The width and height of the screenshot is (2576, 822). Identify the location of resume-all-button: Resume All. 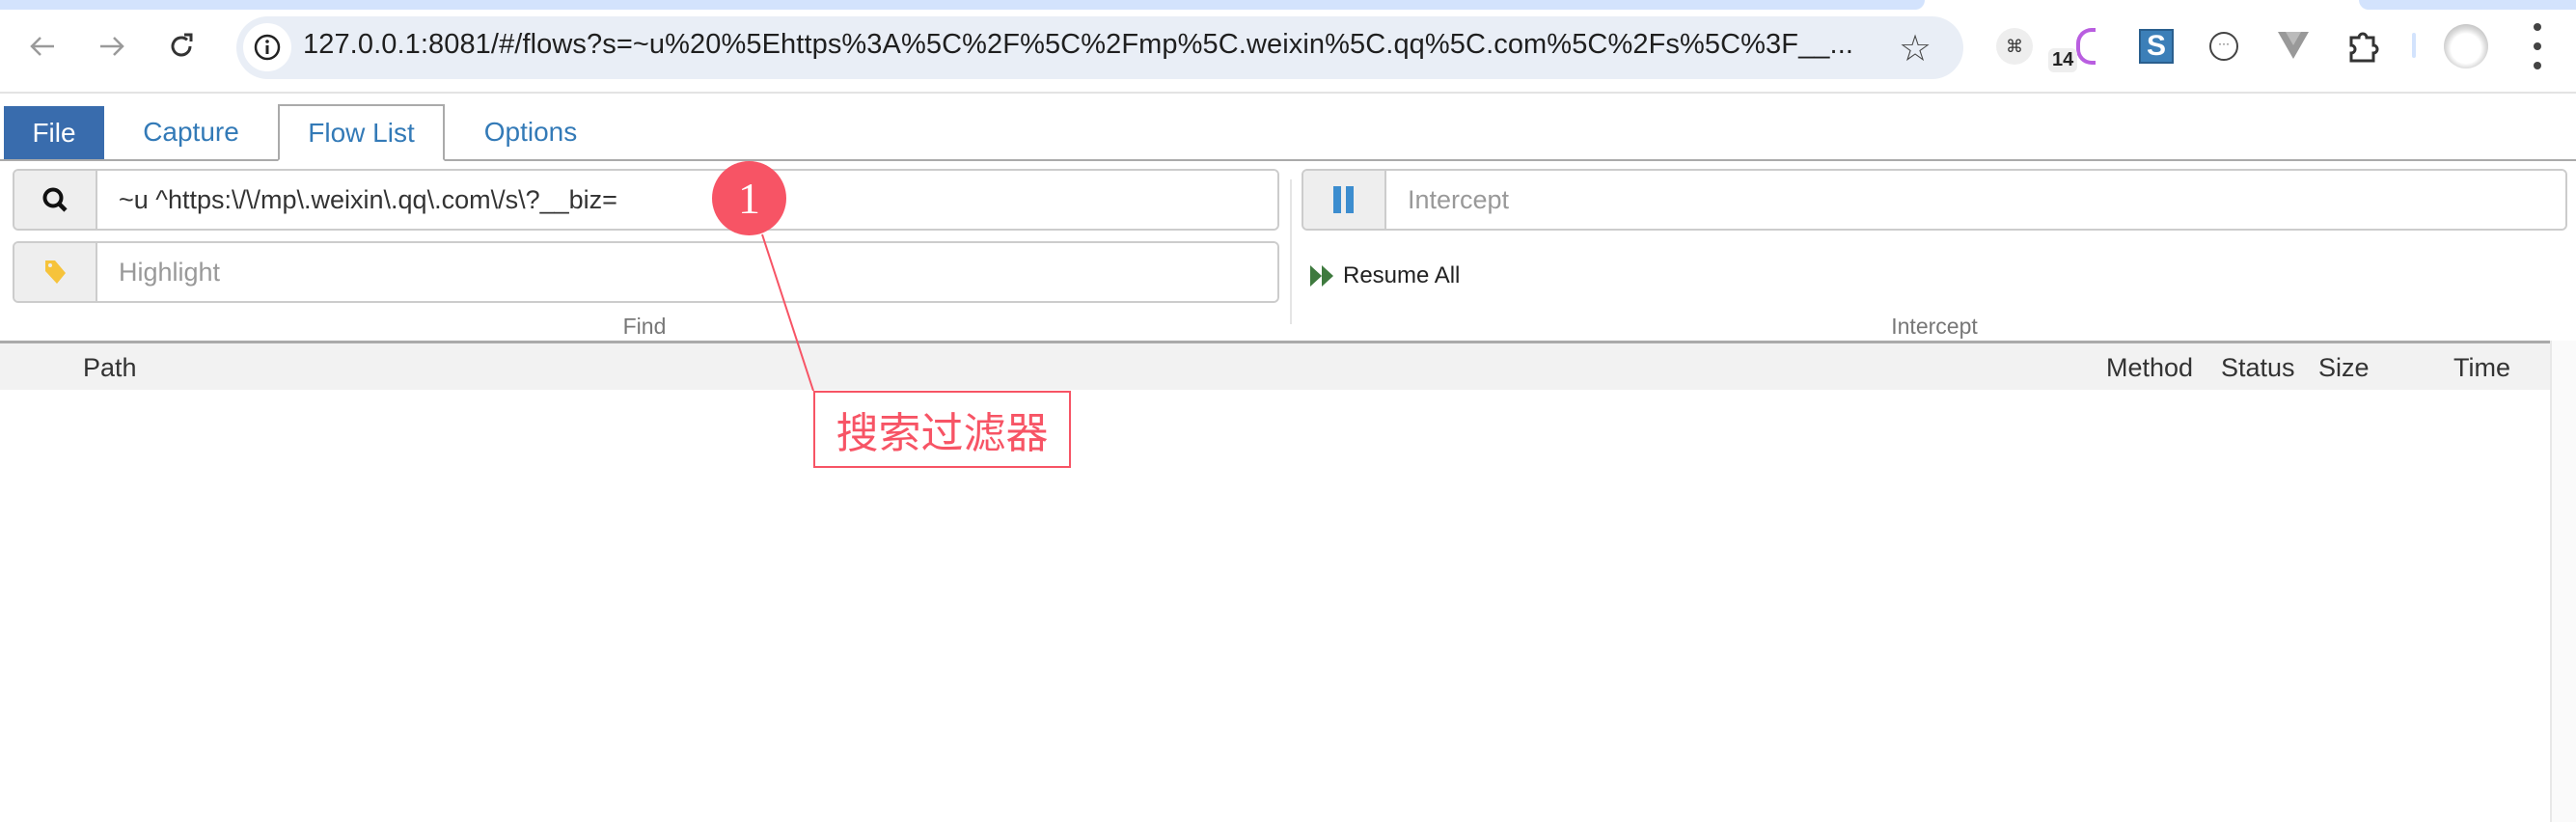
(1385, 275).